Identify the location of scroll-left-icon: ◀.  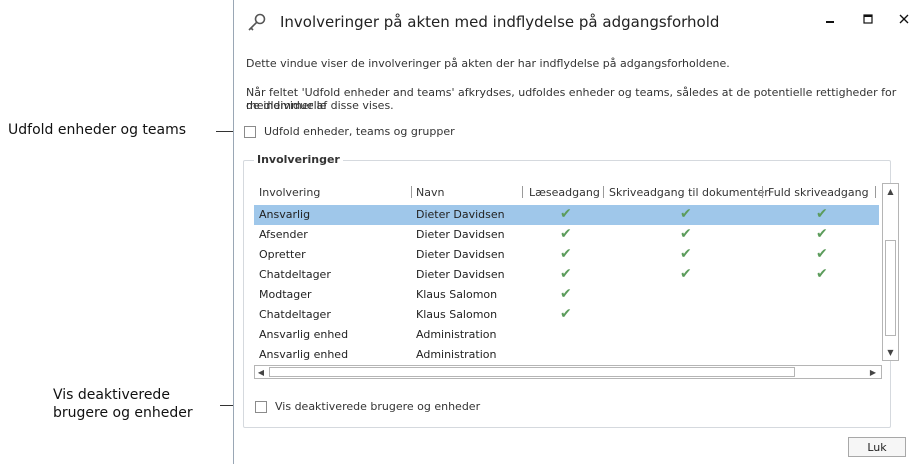
(261, 372).